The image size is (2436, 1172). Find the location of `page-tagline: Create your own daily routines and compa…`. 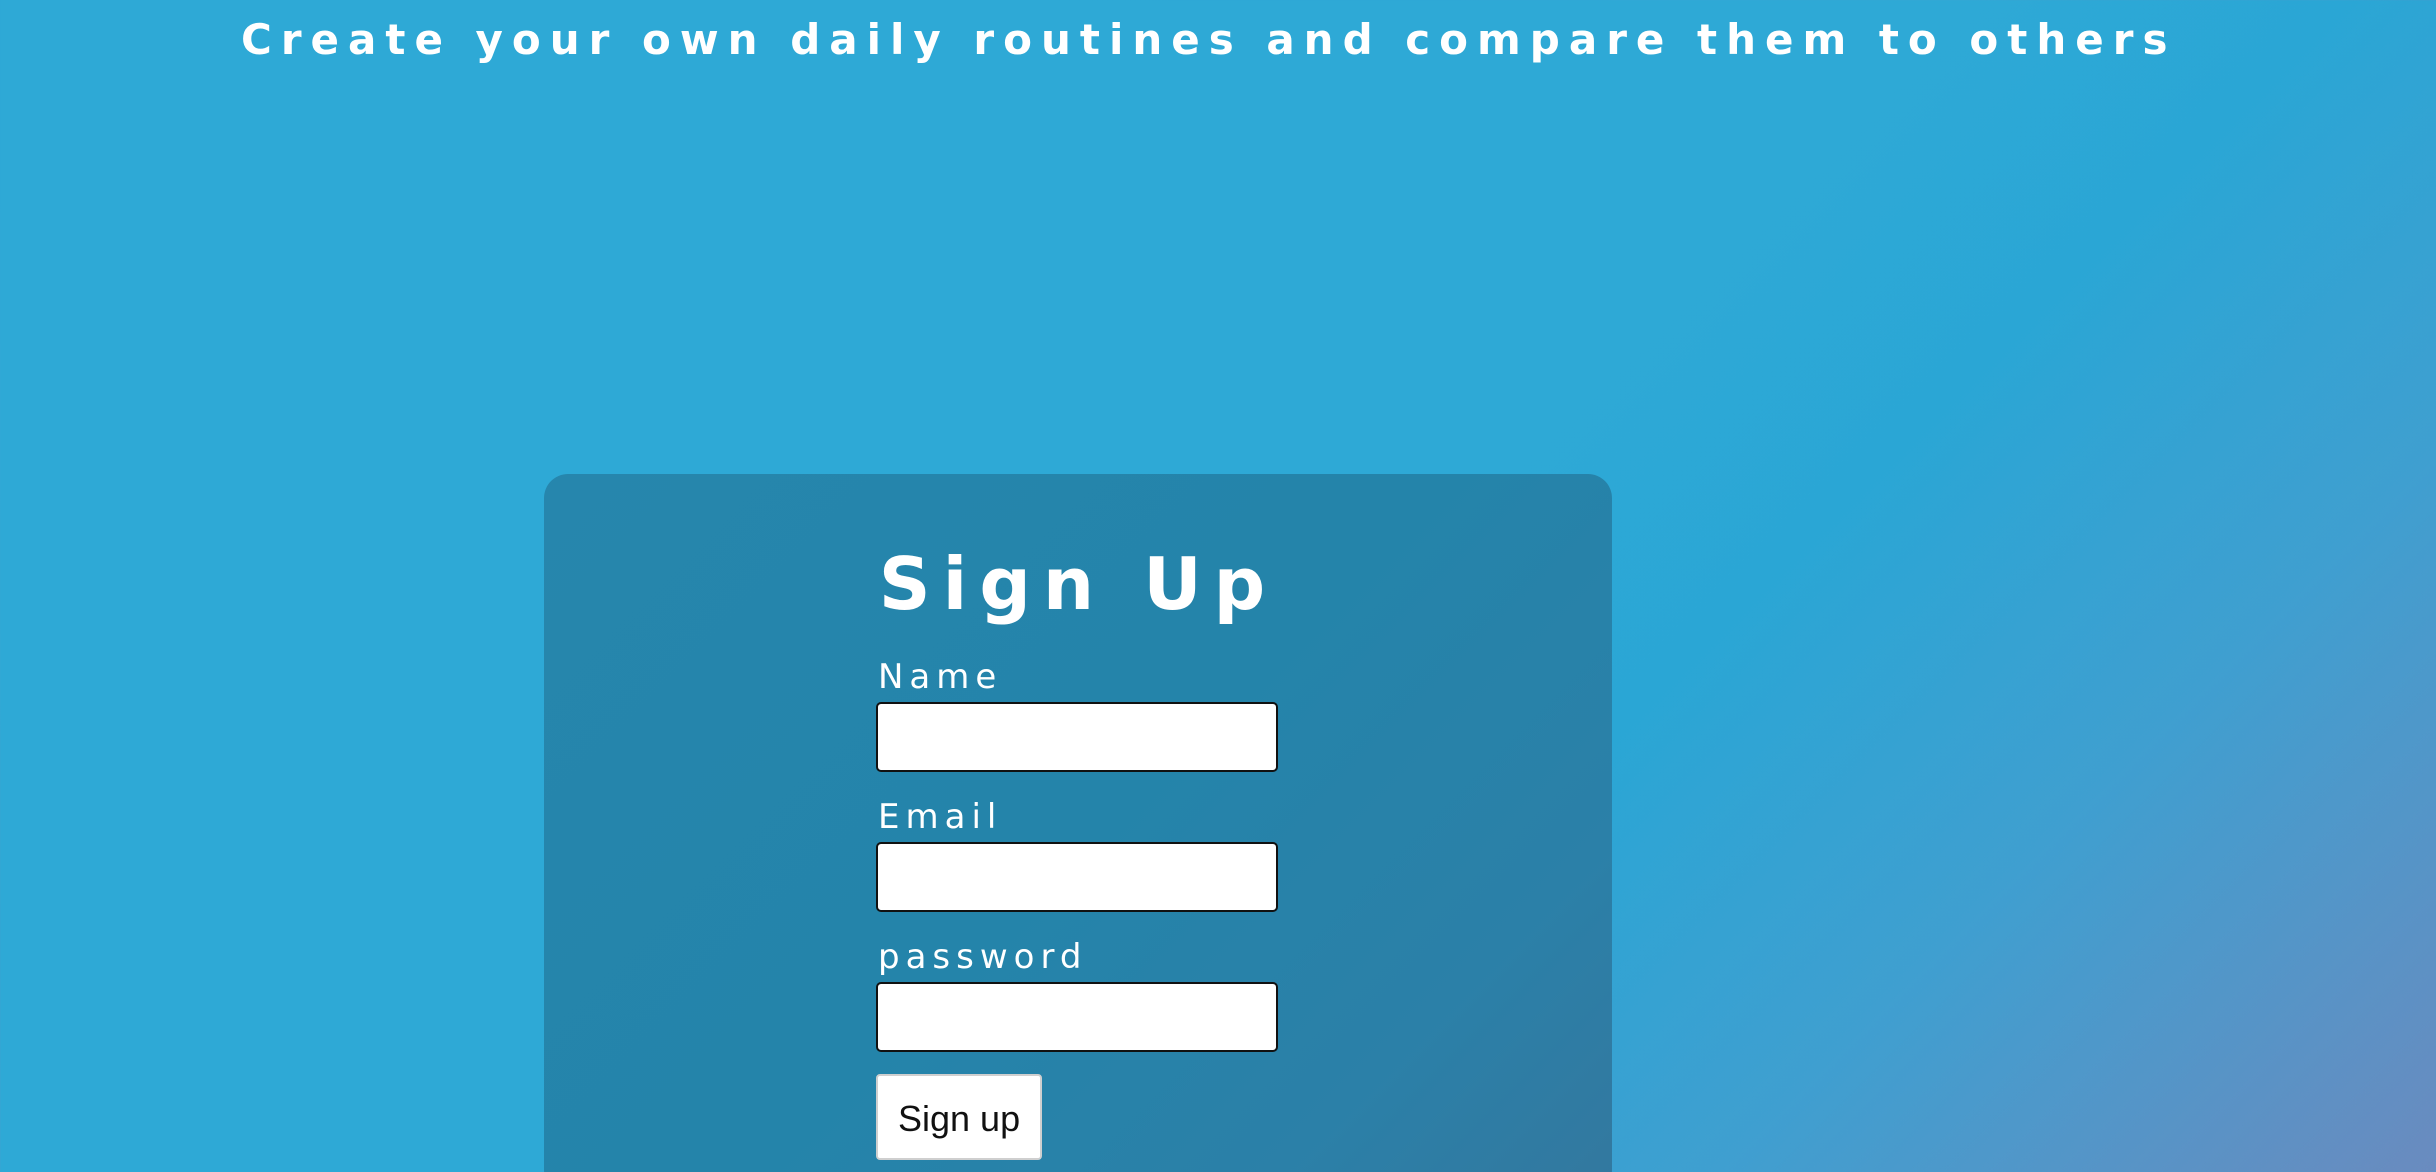

page-tagline: Create your own daily routines and compa… is located at coordinates (1209, 39).